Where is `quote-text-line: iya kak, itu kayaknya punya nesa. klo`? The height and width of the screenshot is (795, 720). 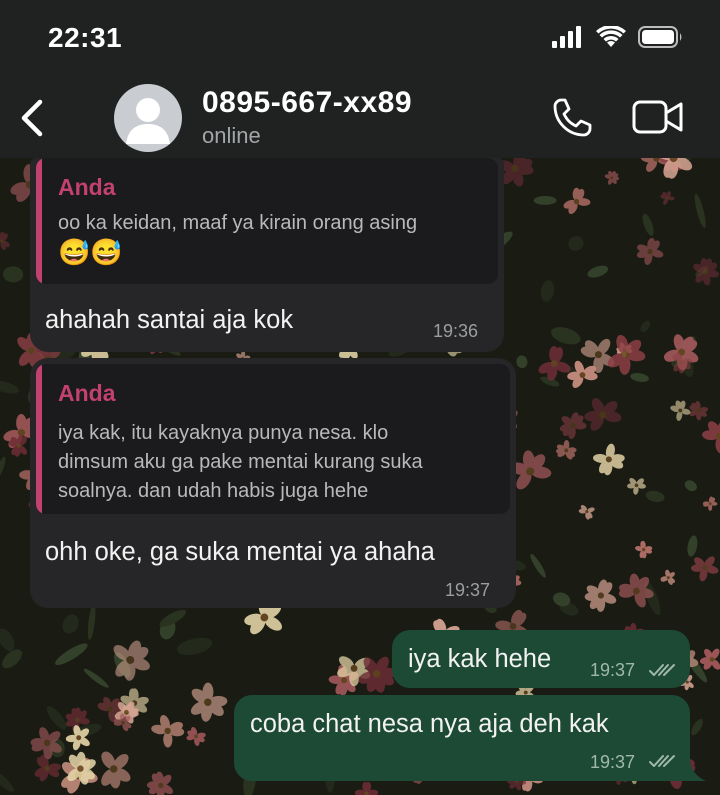
quote-text-line: iya kak, itu kayaknya punya nesa. klo is located at coordinates (223, 433).